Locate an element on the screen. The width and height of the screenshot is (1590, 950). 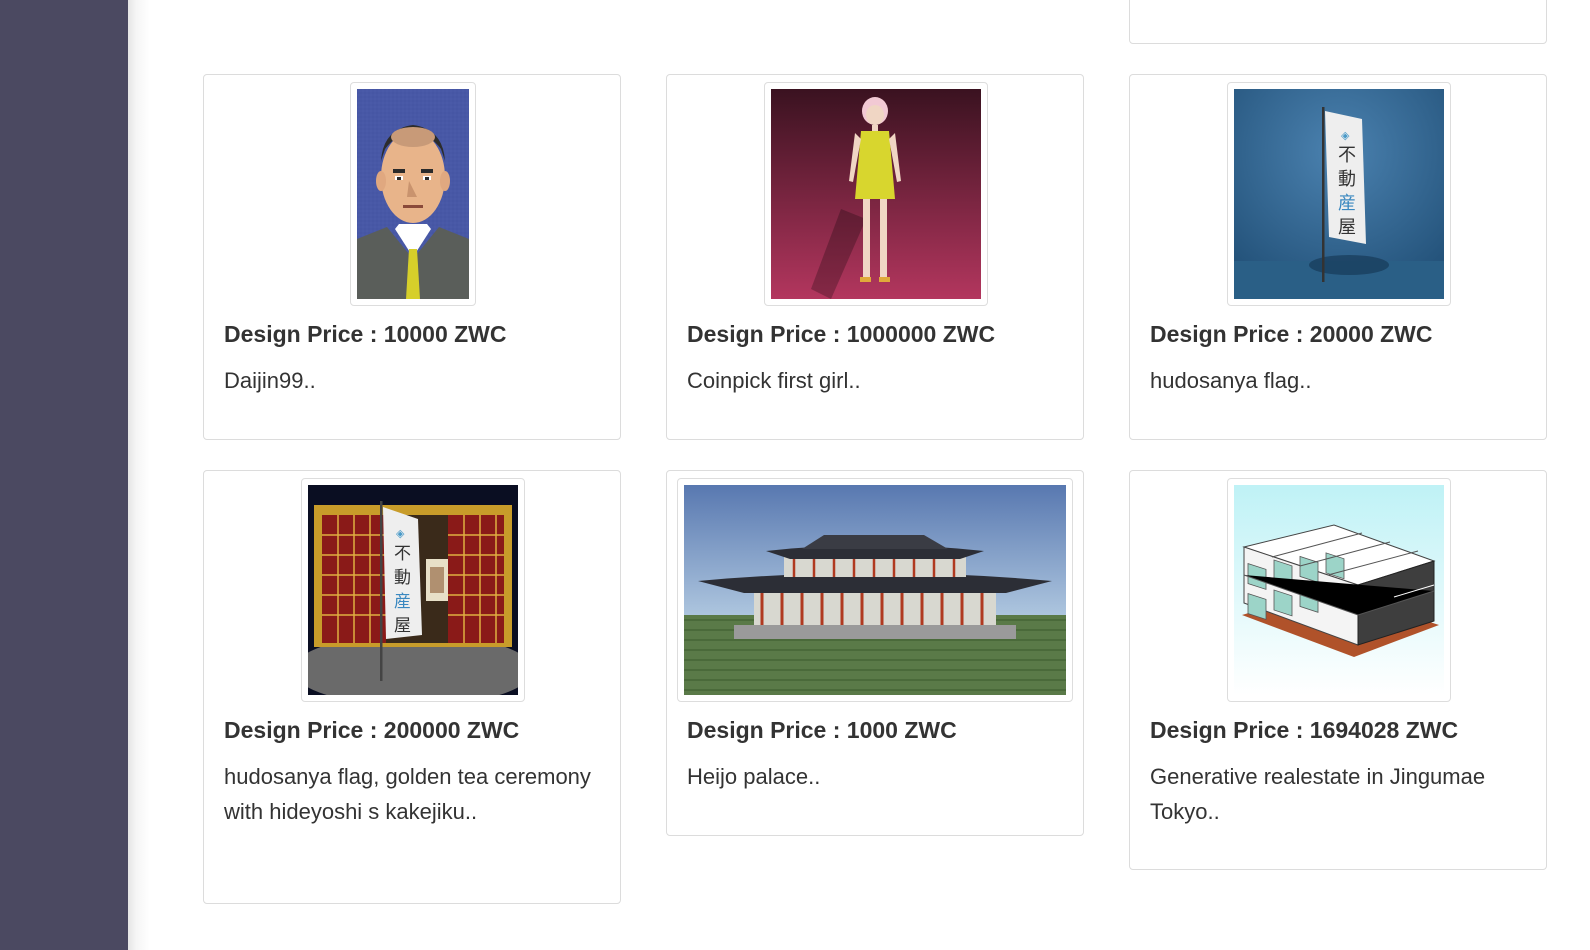
heijo-palace-image is located at coordinates (875, 590).